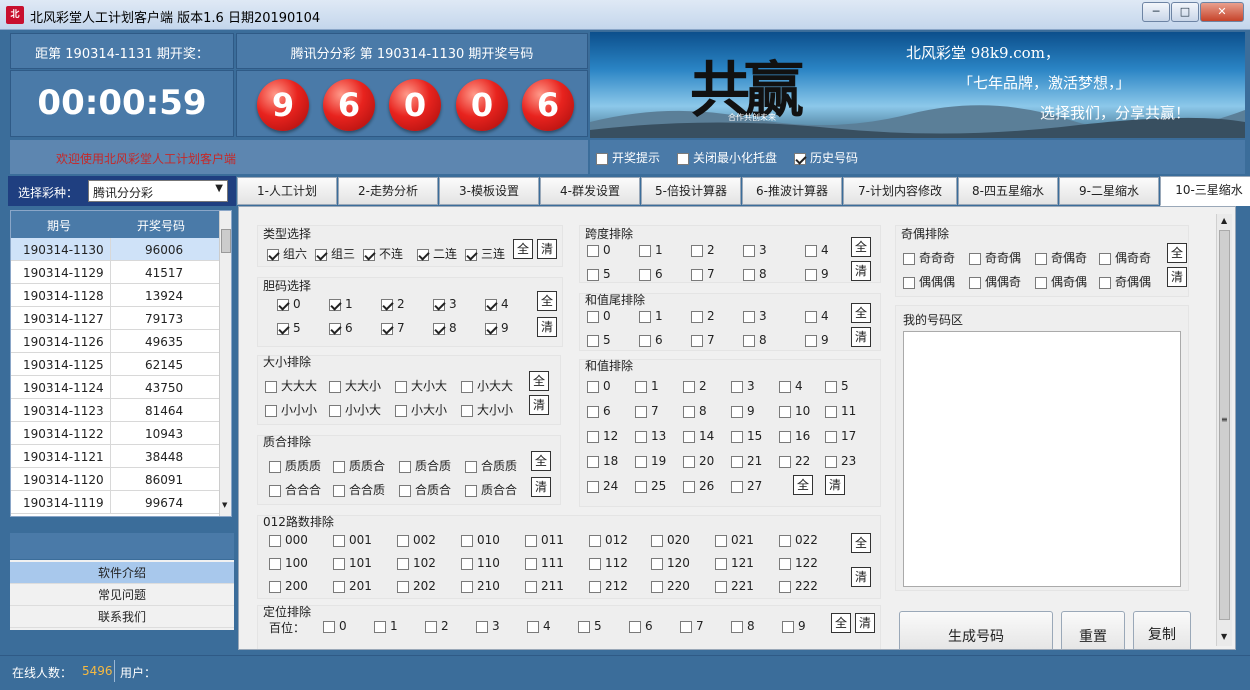  I want to click on span-option: 4, so click(817, 250).